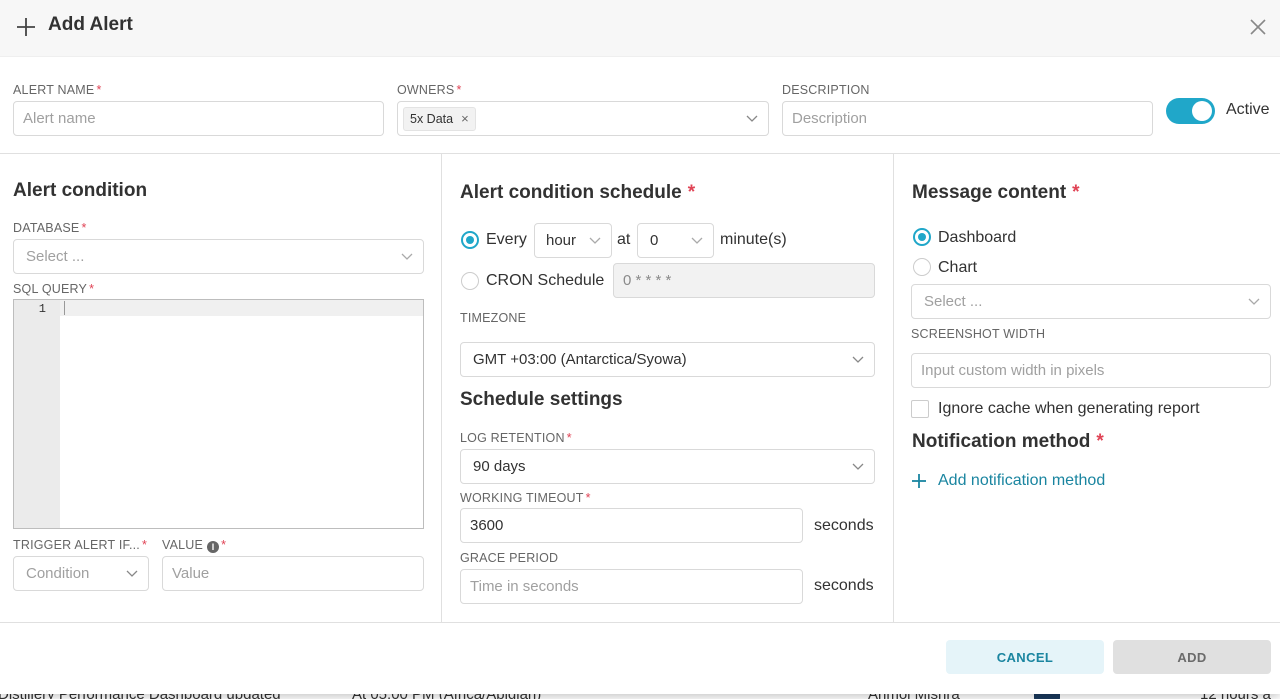 Image resolution: width=1280 pixels, height=699 pixels. What do you see at coordinates (844, 525) in the screenshot?
I see `working-timeout-unit: seconds` at bounding box center [844, 525].